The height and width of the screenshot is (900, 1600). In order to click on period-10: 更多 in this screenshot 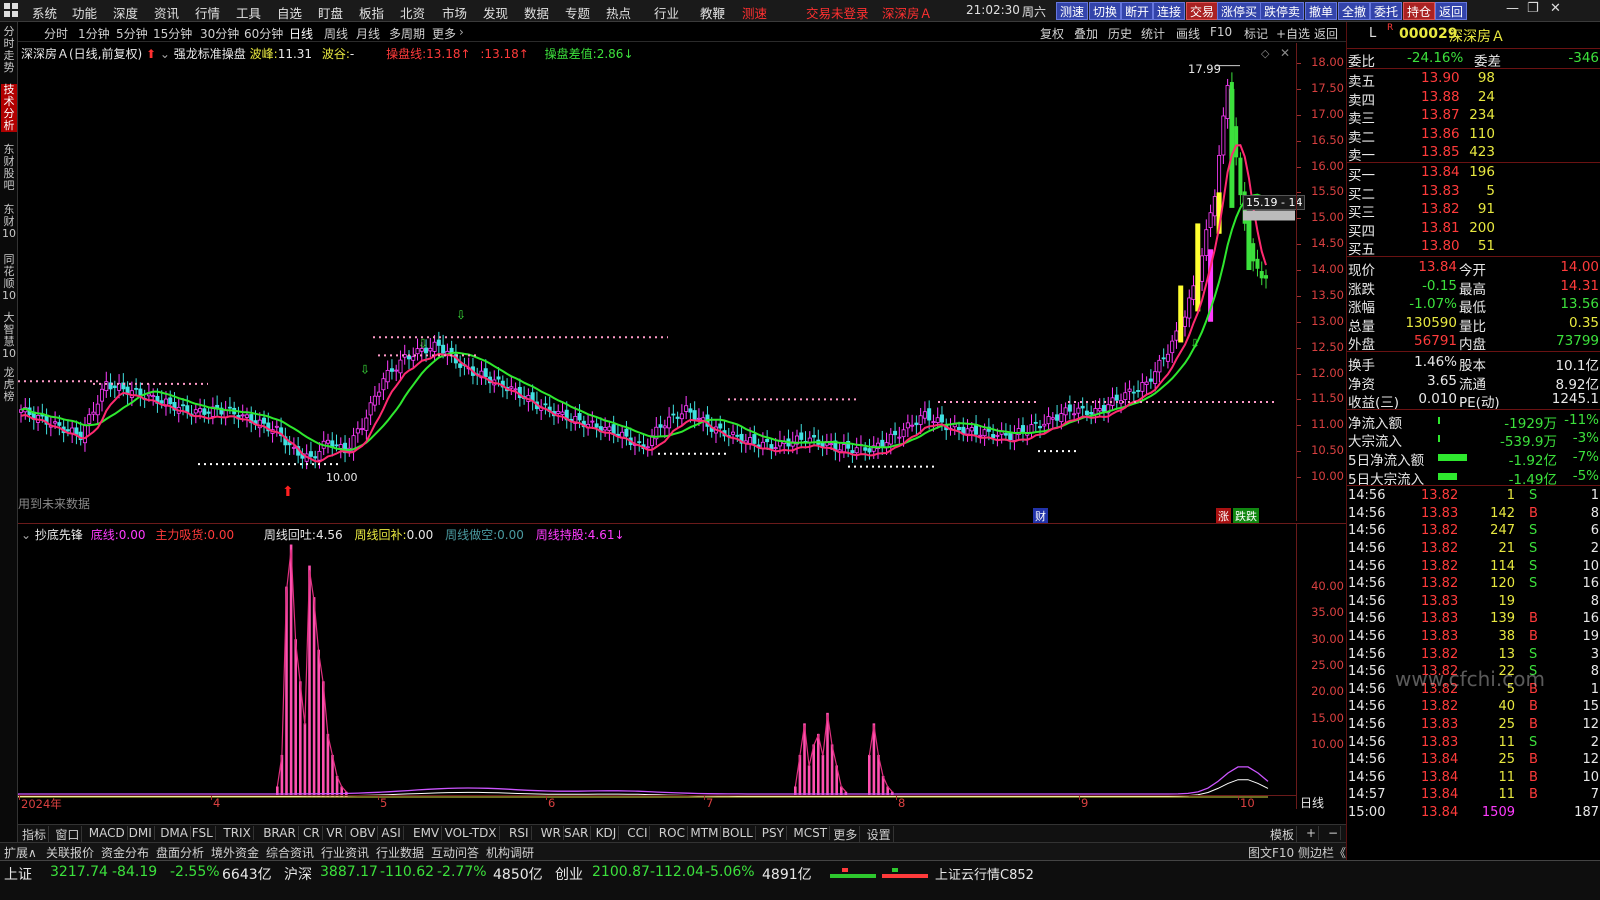, I will do `click(444, 33)`.